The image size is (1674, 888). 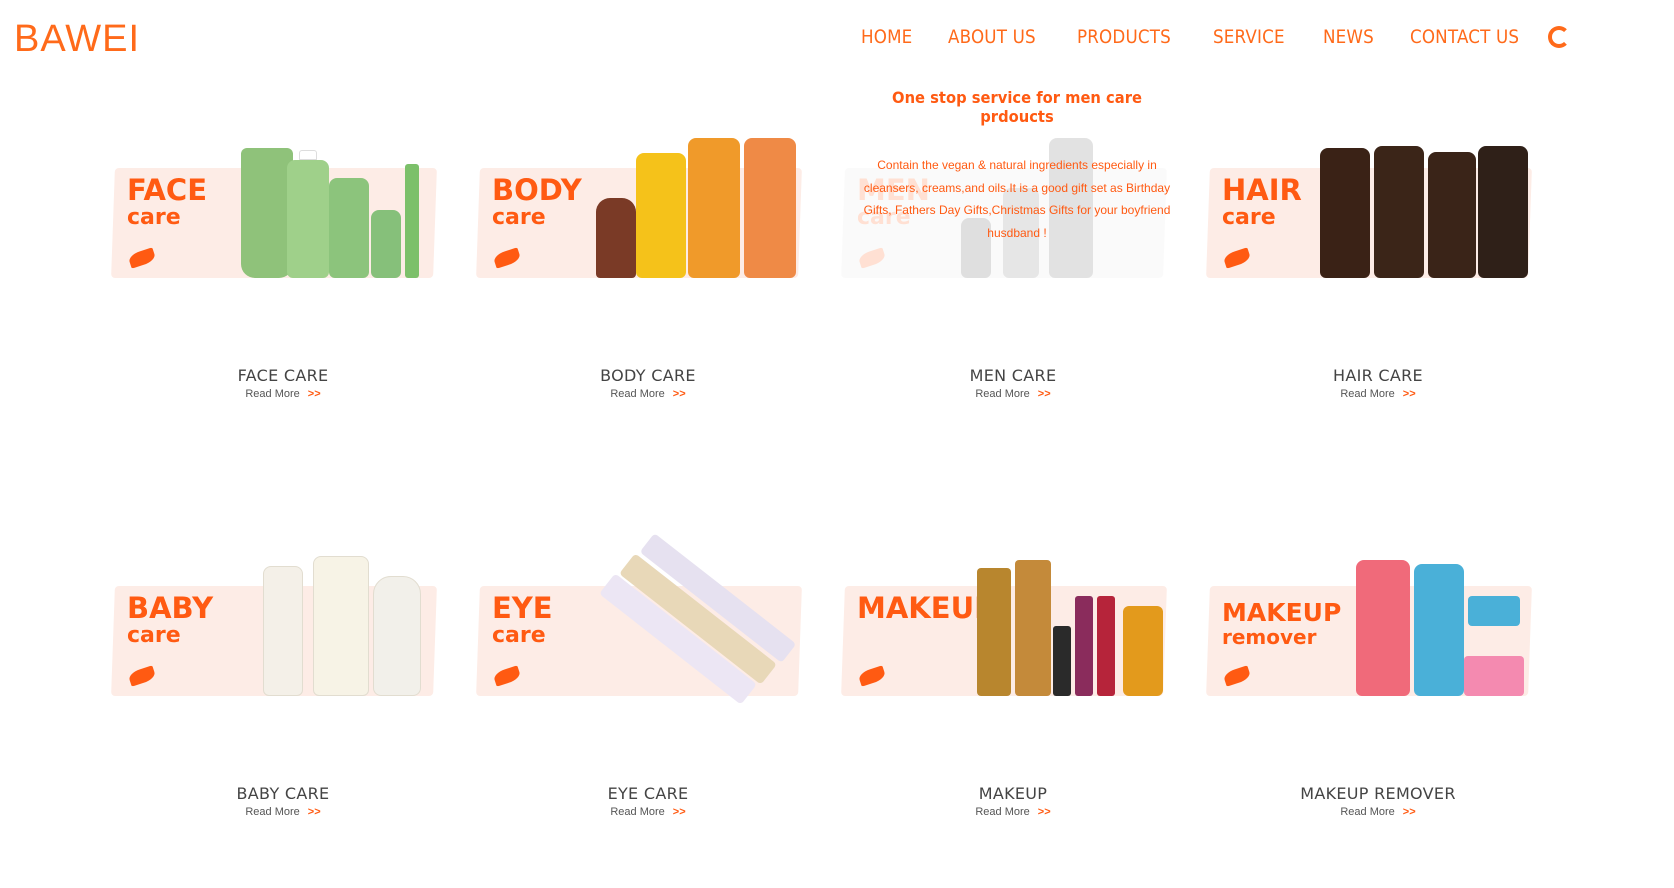 I want to click on product-art: FACE care, so click(x=277, y=208).